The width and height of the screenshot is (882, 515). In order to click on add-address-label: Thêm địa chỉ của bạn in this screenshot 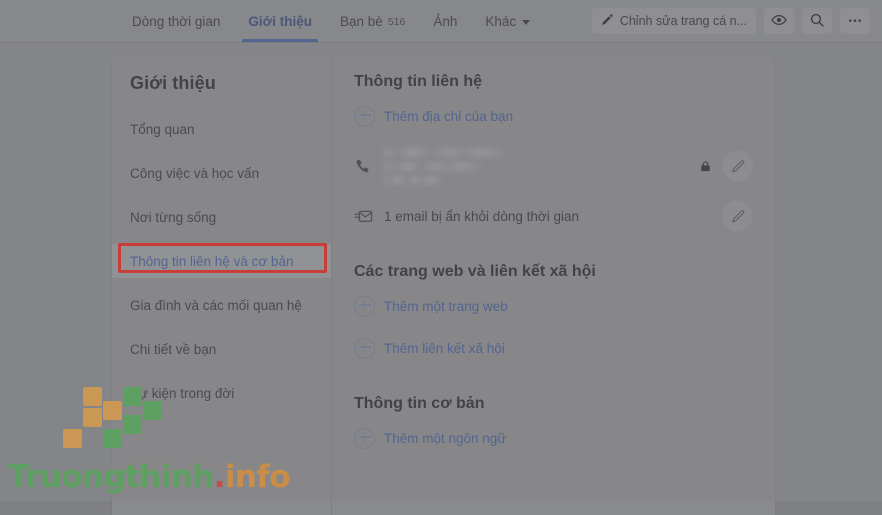, I will do `click(449, 116)`.